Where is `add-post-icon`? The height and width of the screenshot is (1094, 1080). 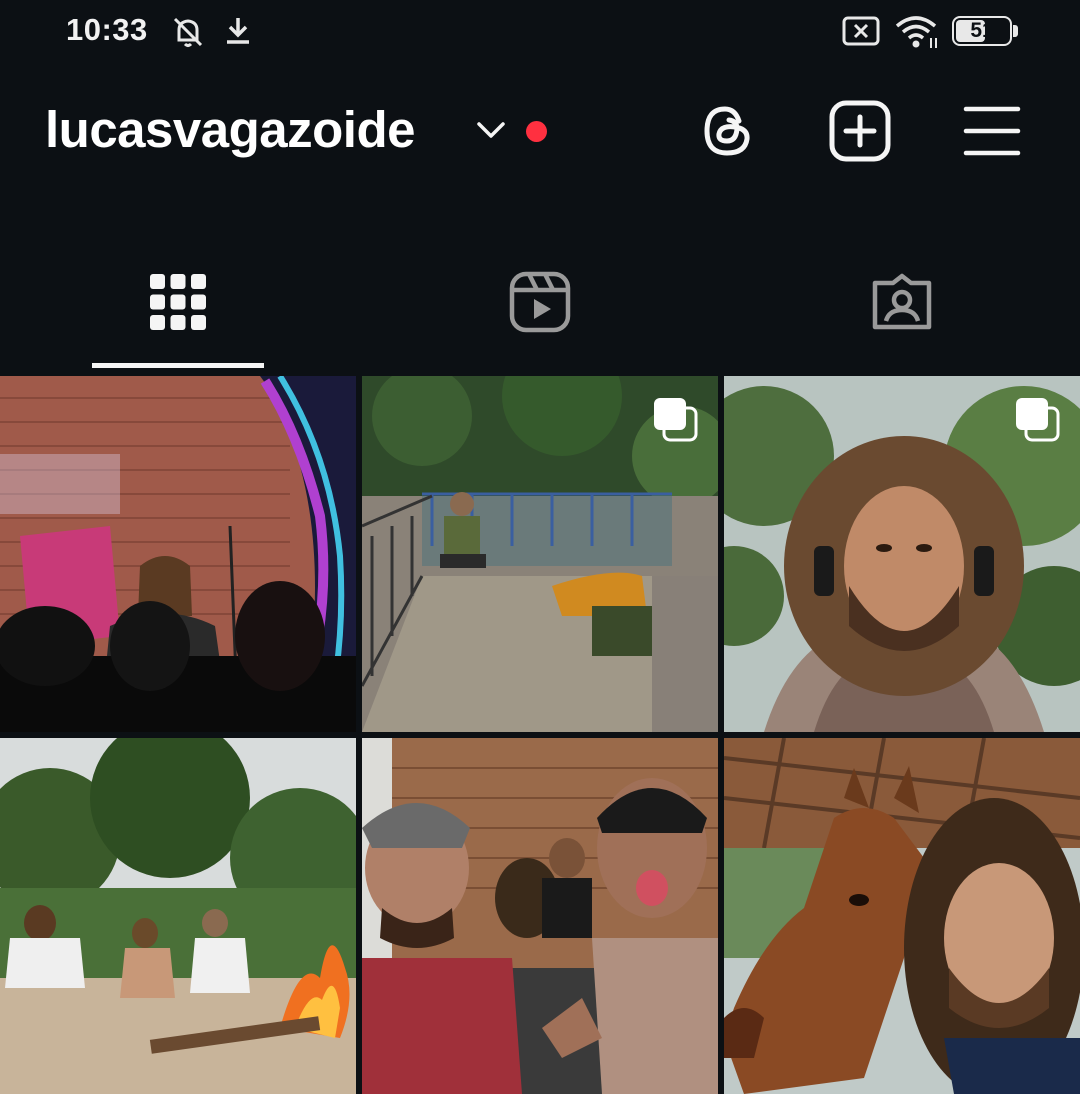
add-post-icon is located at coordinates (860, 133).